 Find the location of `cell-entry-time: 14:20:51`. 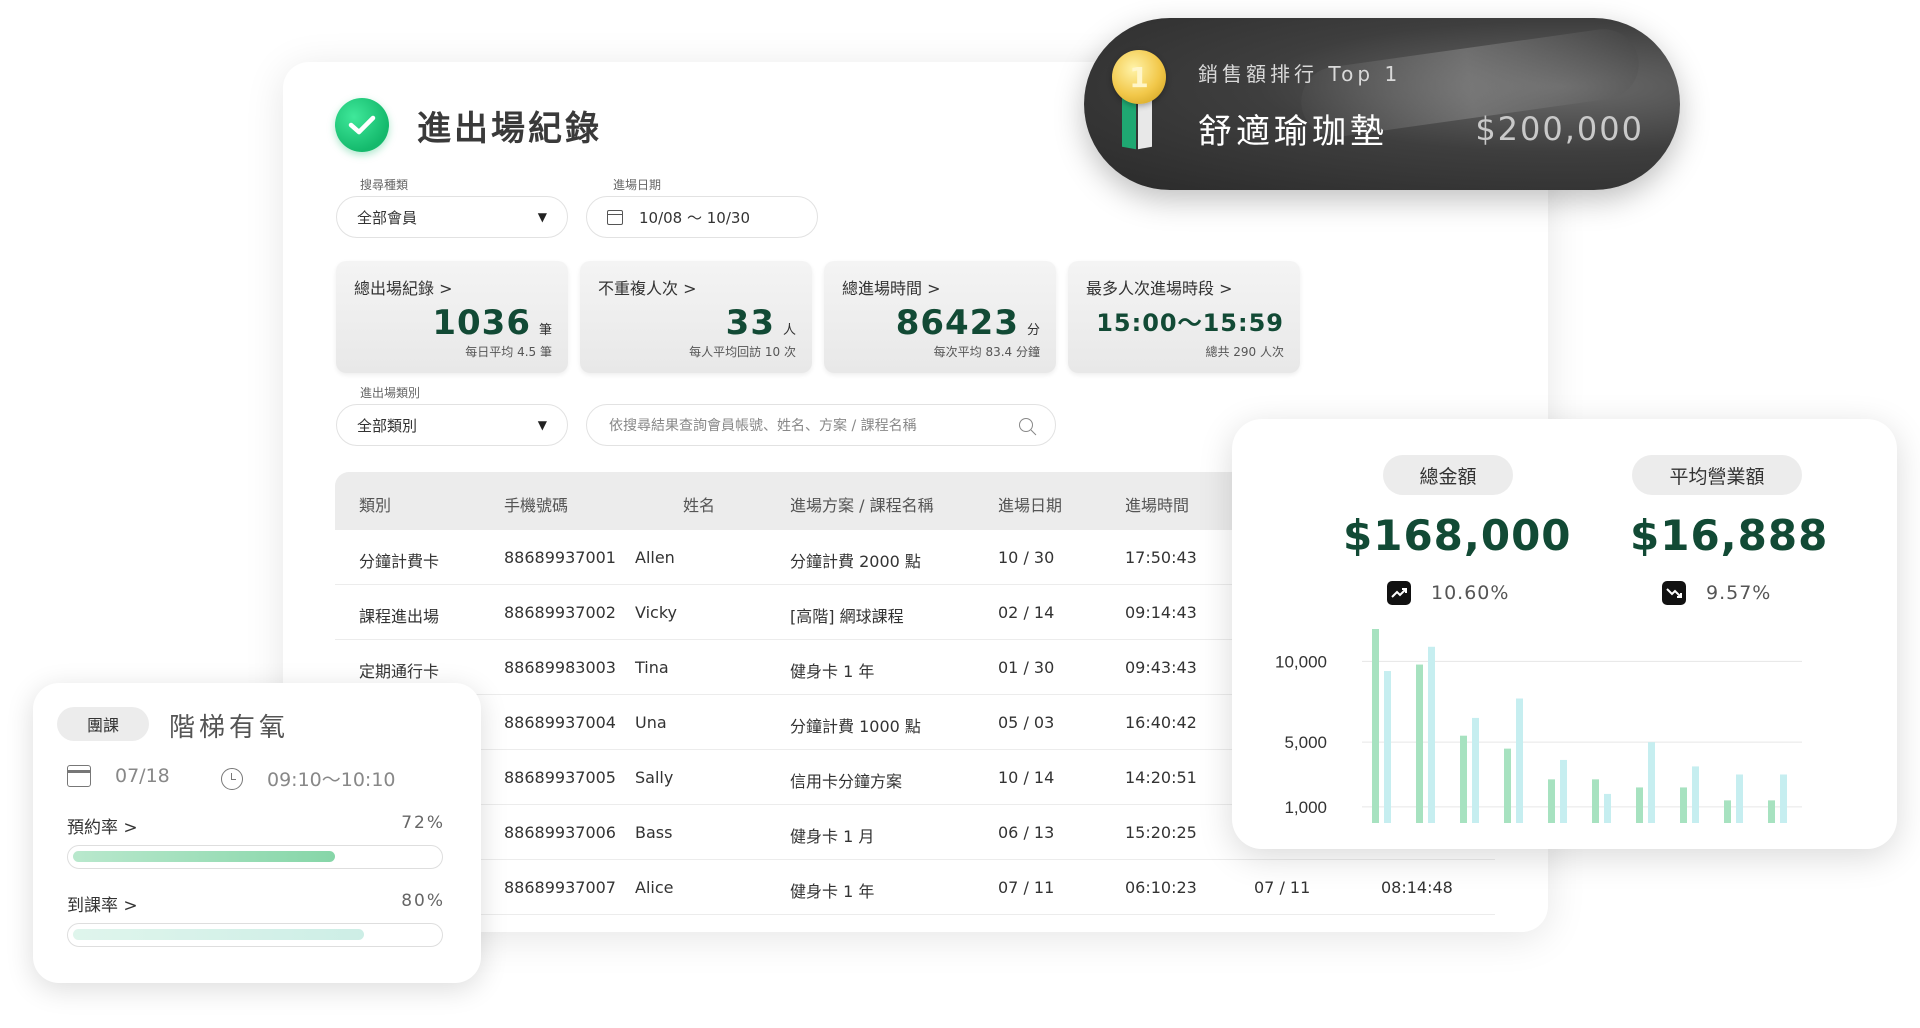

cell-entry-time: 14:20:51 is located at coordinates (1161, 777).